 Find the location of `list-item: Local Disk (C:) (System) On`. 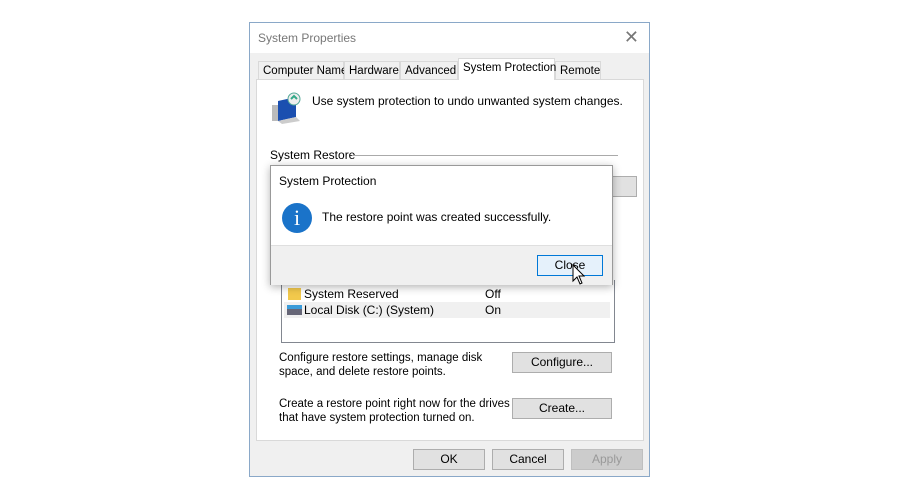

list-item: Local Disk (C:) (System) On is located at coordinates (447, 310).